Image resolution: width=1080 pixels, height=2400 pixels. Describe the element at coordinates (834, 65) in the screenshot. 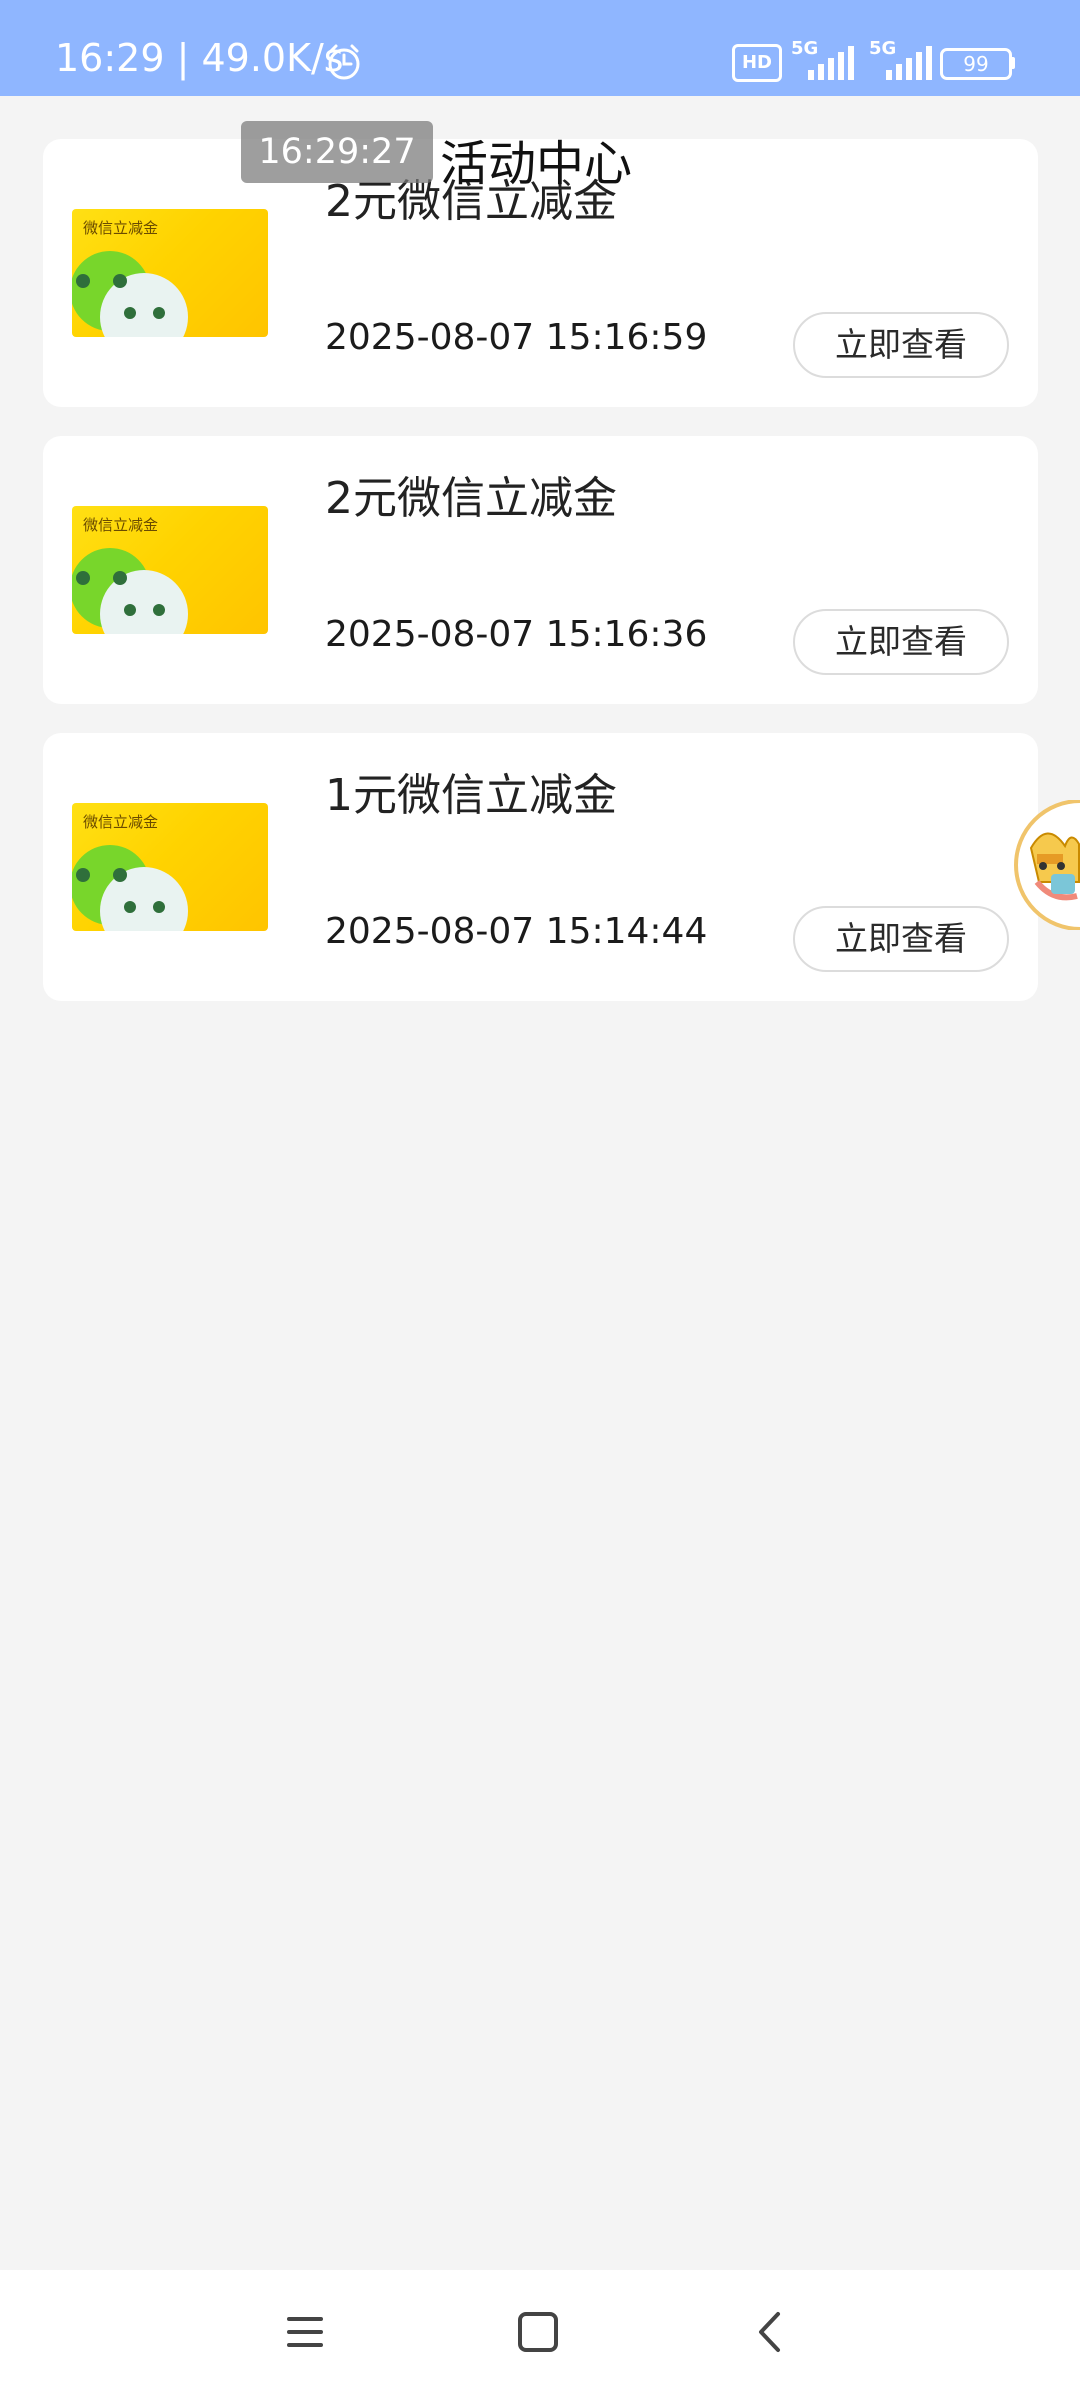

I see `signal-icon` at that location.